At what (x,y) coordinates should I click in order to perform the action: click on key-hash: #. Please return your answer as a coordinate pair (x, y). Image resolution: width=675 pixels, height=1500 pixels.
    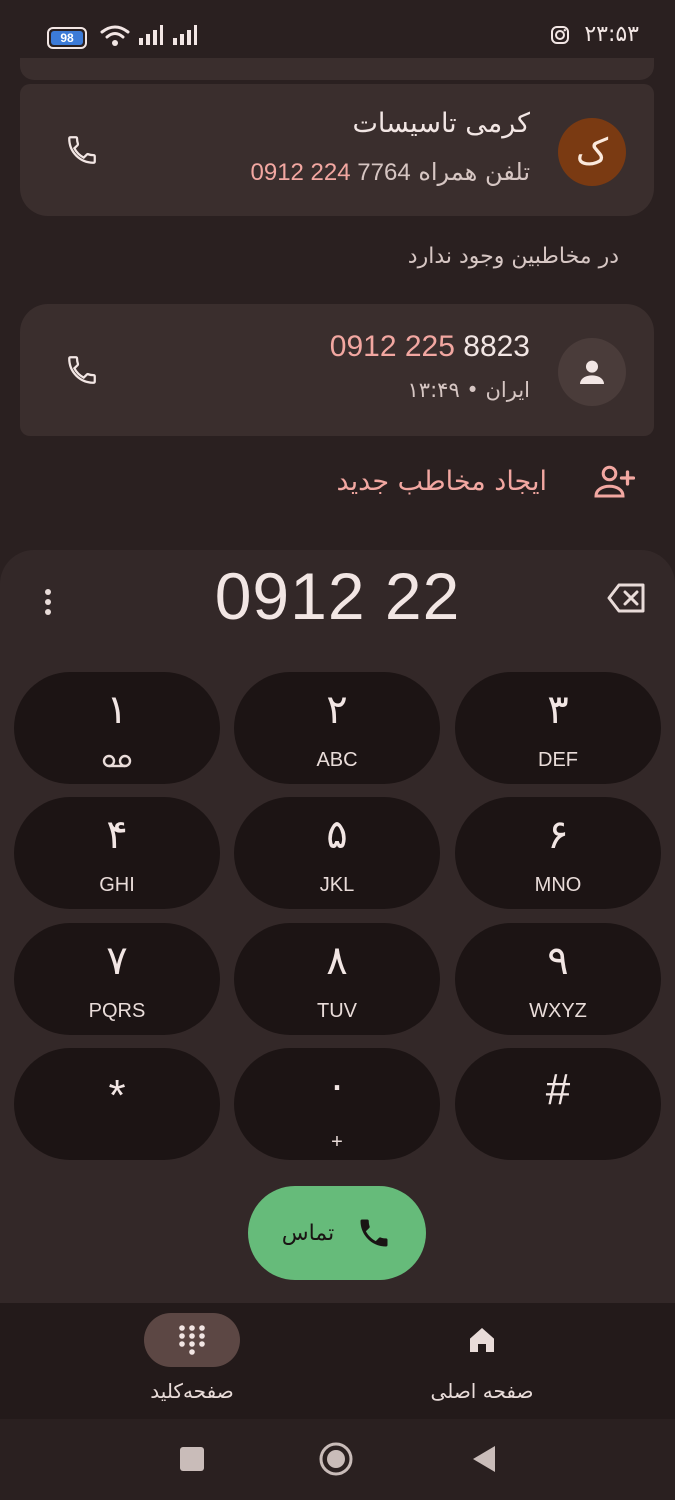
    Looking at the image, I should click on (558, 1104).